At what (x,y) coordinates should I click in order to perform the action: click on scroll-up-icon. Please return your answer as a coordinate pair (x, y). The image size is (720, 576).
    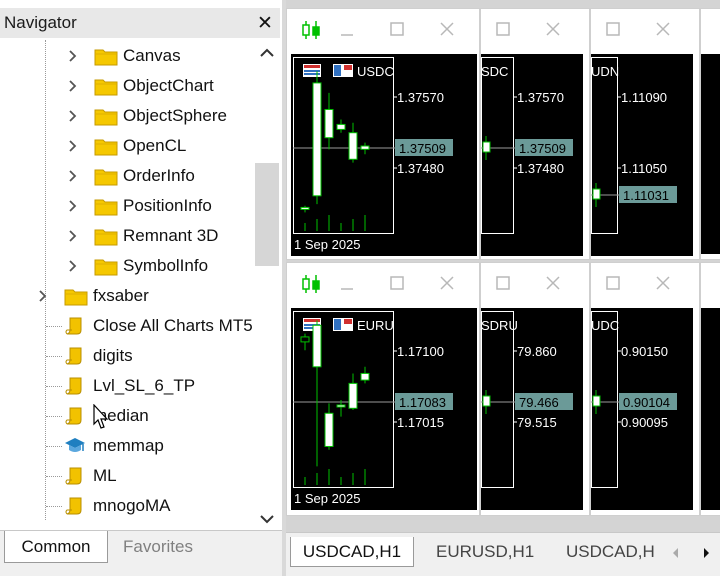
    Looking at the image, I should click on (267, 52).